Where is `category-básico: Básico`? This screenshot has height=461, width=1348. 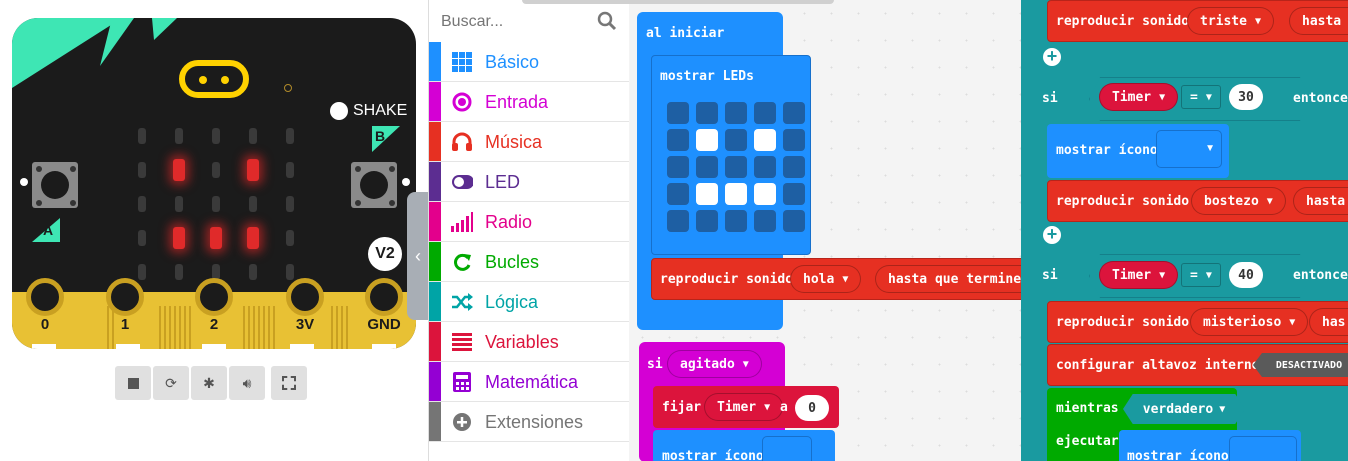 category-básico: Básico is located at coordinates (529, 62).